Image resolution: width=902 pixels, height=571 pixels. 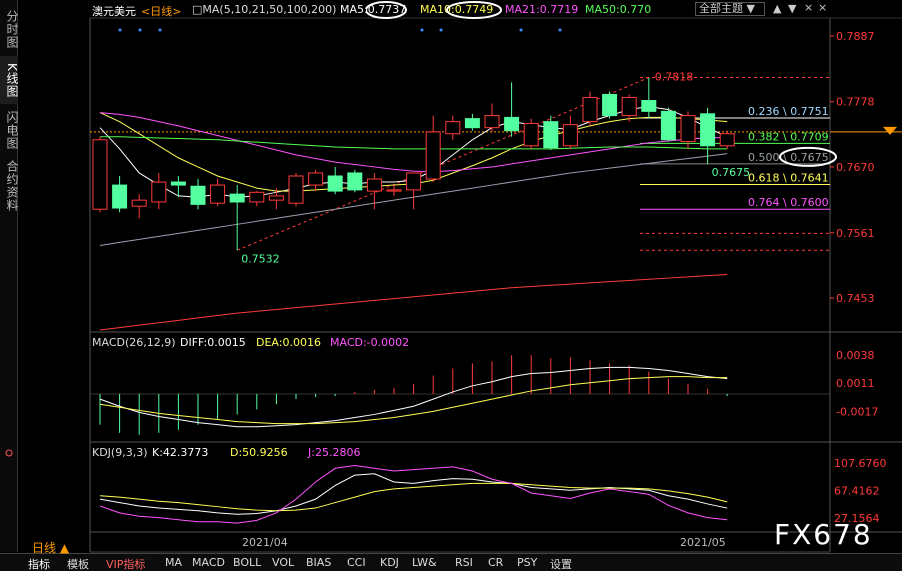 What do you see at coordinates (730, 9) in the screenshot?
I see `theme-dropdown: 全部主题 ▼` at bounding box center [730, 9].